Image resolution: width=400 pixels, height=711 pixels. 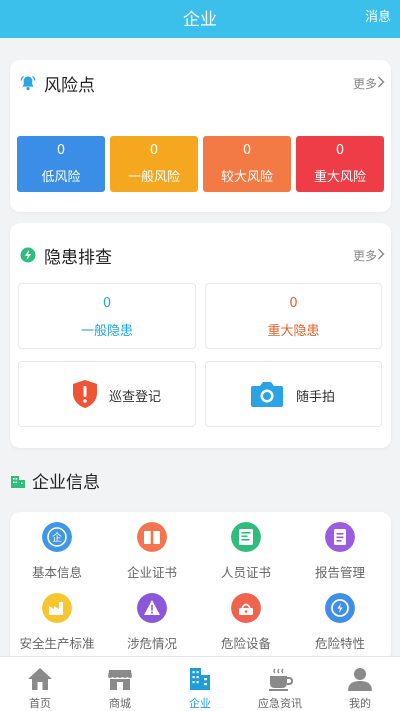 I want to click on tab-label: 我的, so click(x=360, y=703).